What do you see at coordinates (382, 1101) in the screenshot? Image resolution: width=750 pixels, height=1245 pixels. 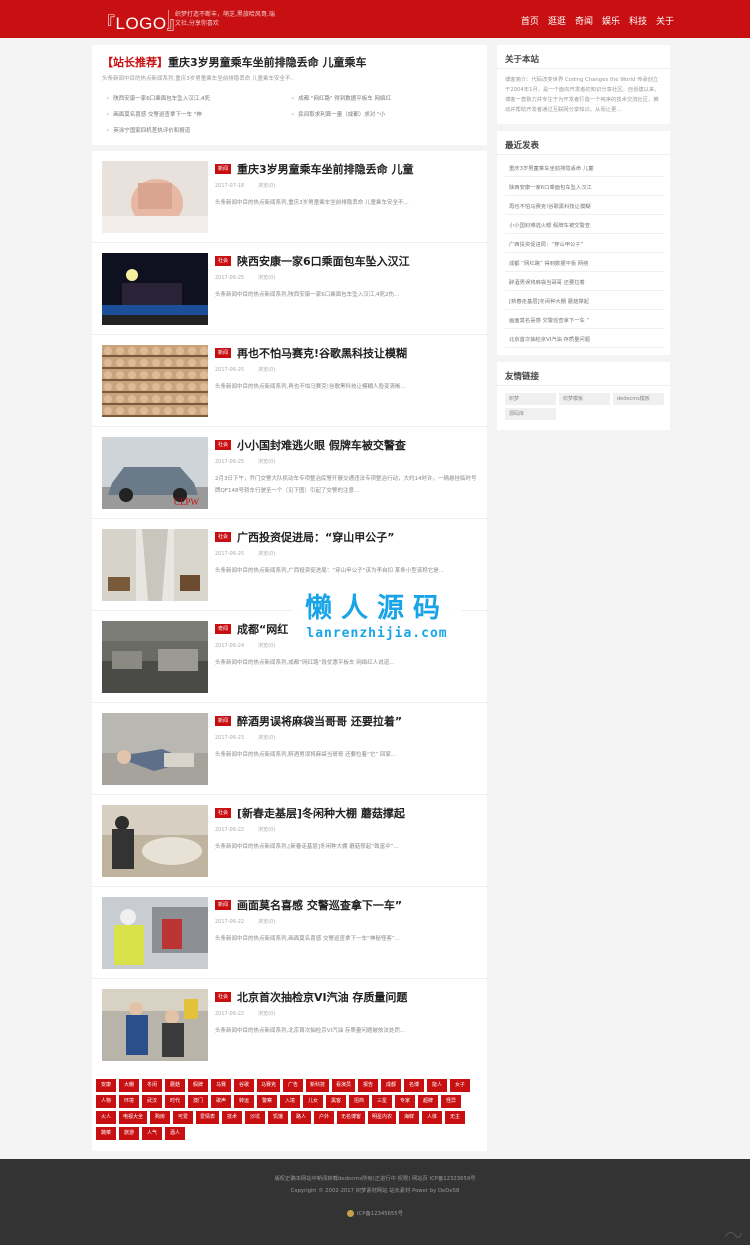 I see `tag-chip: 三星` at bounding box center [382, 1101].